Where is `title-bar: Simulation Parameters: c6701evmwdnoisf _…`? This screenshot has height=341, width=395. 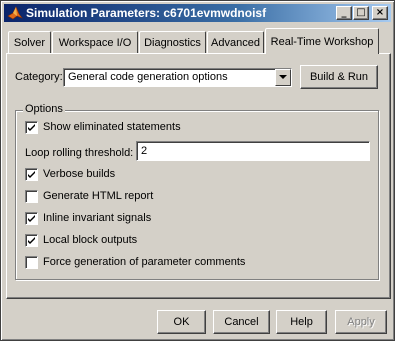 title-bar: Simulation Parameters: c6701evmwdnoisf _… is located at coordinates (197, 13).